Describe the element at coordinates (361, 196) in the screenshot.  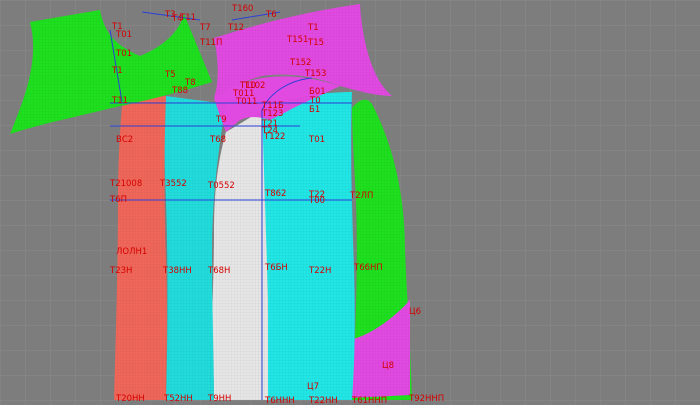
I see `point-label: T2ЛП` at that location.